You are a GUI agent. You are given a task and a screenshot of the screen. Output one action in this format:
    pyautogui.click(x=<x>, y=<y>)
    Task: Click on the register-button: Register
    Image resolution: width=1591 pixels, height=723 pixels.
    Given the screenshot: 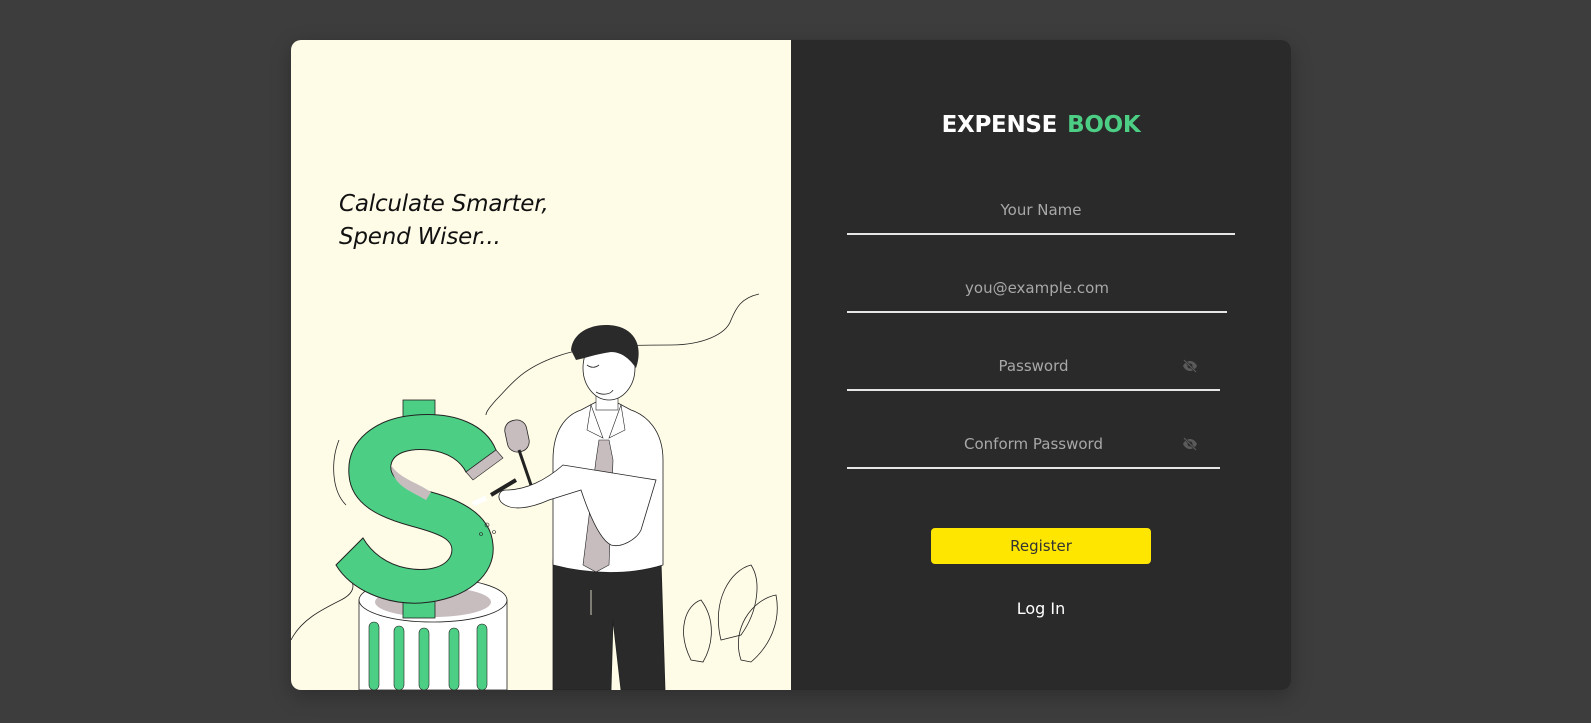 What is the action you would take?
    pyautogui.click(x=1041, y=546)
    